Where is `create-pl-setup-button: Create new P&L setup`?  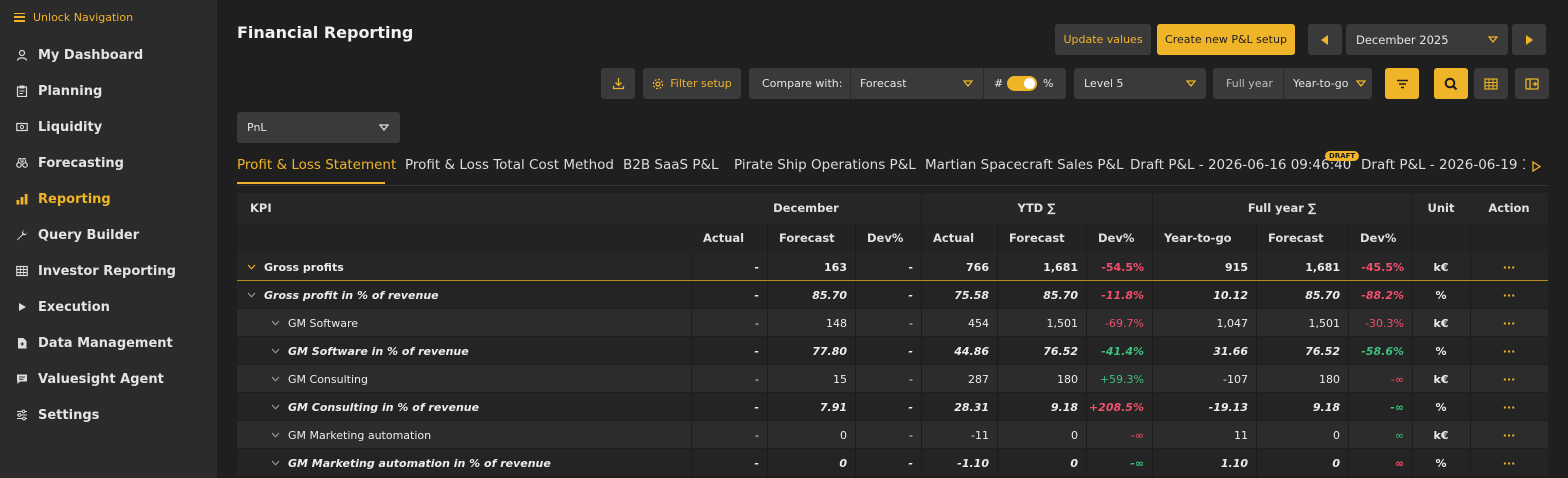
create-pl-setup-button: Create new P&L setup is located at coordinates (1226, 39).